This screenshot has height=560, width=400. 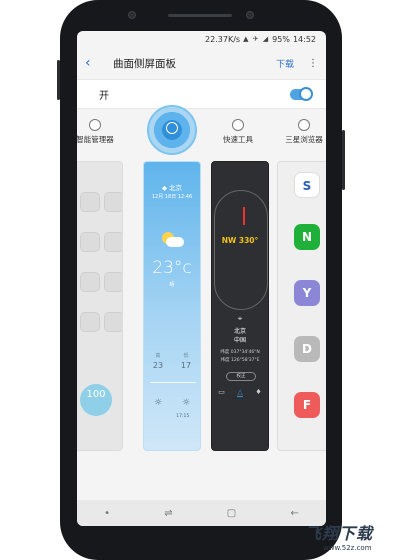 What do you see at coordinates (200, 15) in the screenshot?
I see `earpiece` at bounding box center [200, 15].